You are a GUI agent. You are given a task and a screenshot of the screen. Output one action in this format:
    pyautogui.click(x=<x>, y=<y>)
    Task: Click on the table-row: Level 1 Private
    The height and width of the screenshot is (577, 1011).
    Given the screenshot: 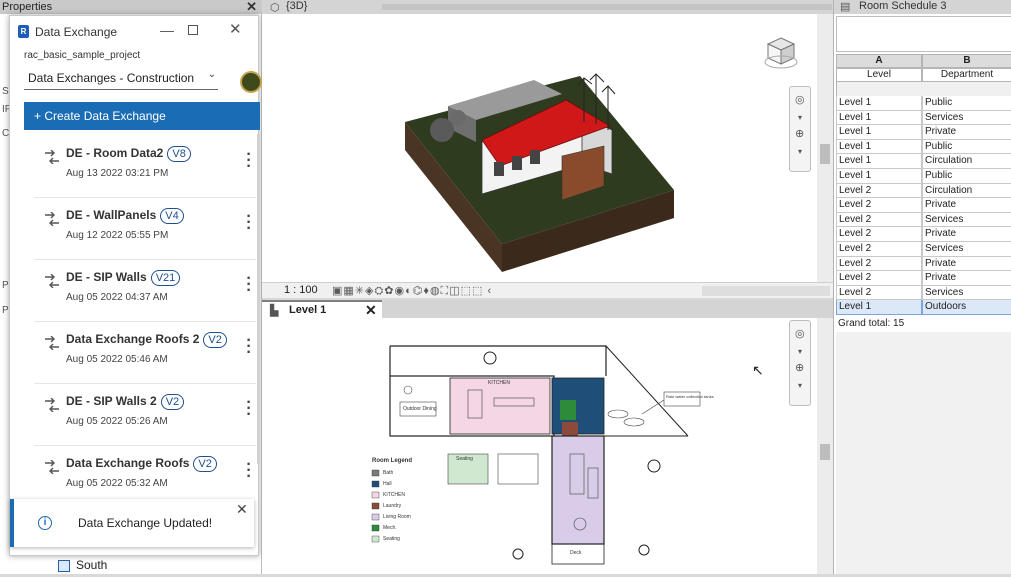 What is the action you would take?
    pyautogui.click(x=923, y=132)
    